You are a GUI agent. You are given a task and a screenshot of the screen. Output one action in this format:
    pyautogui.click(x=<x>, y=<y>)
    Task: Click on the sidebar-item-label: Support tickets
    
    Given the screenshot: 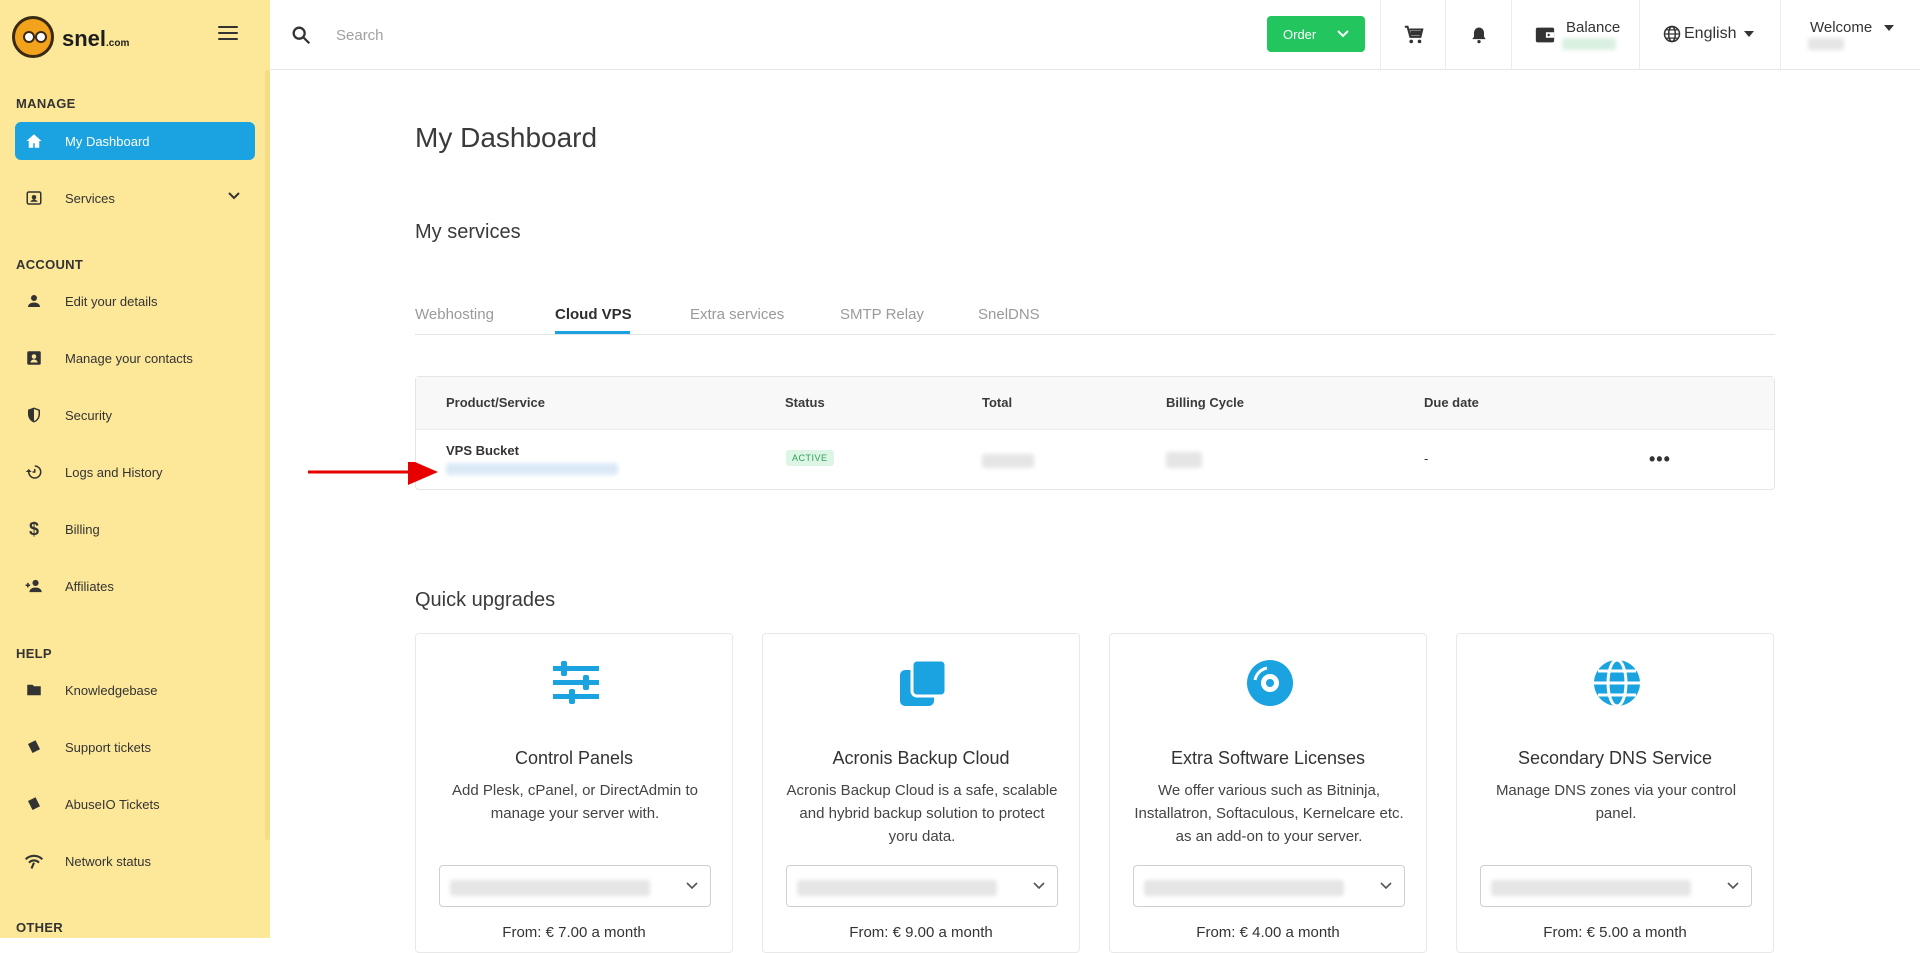 What is the action you would take?
    pyautogui.click(x=108, y=747)
    